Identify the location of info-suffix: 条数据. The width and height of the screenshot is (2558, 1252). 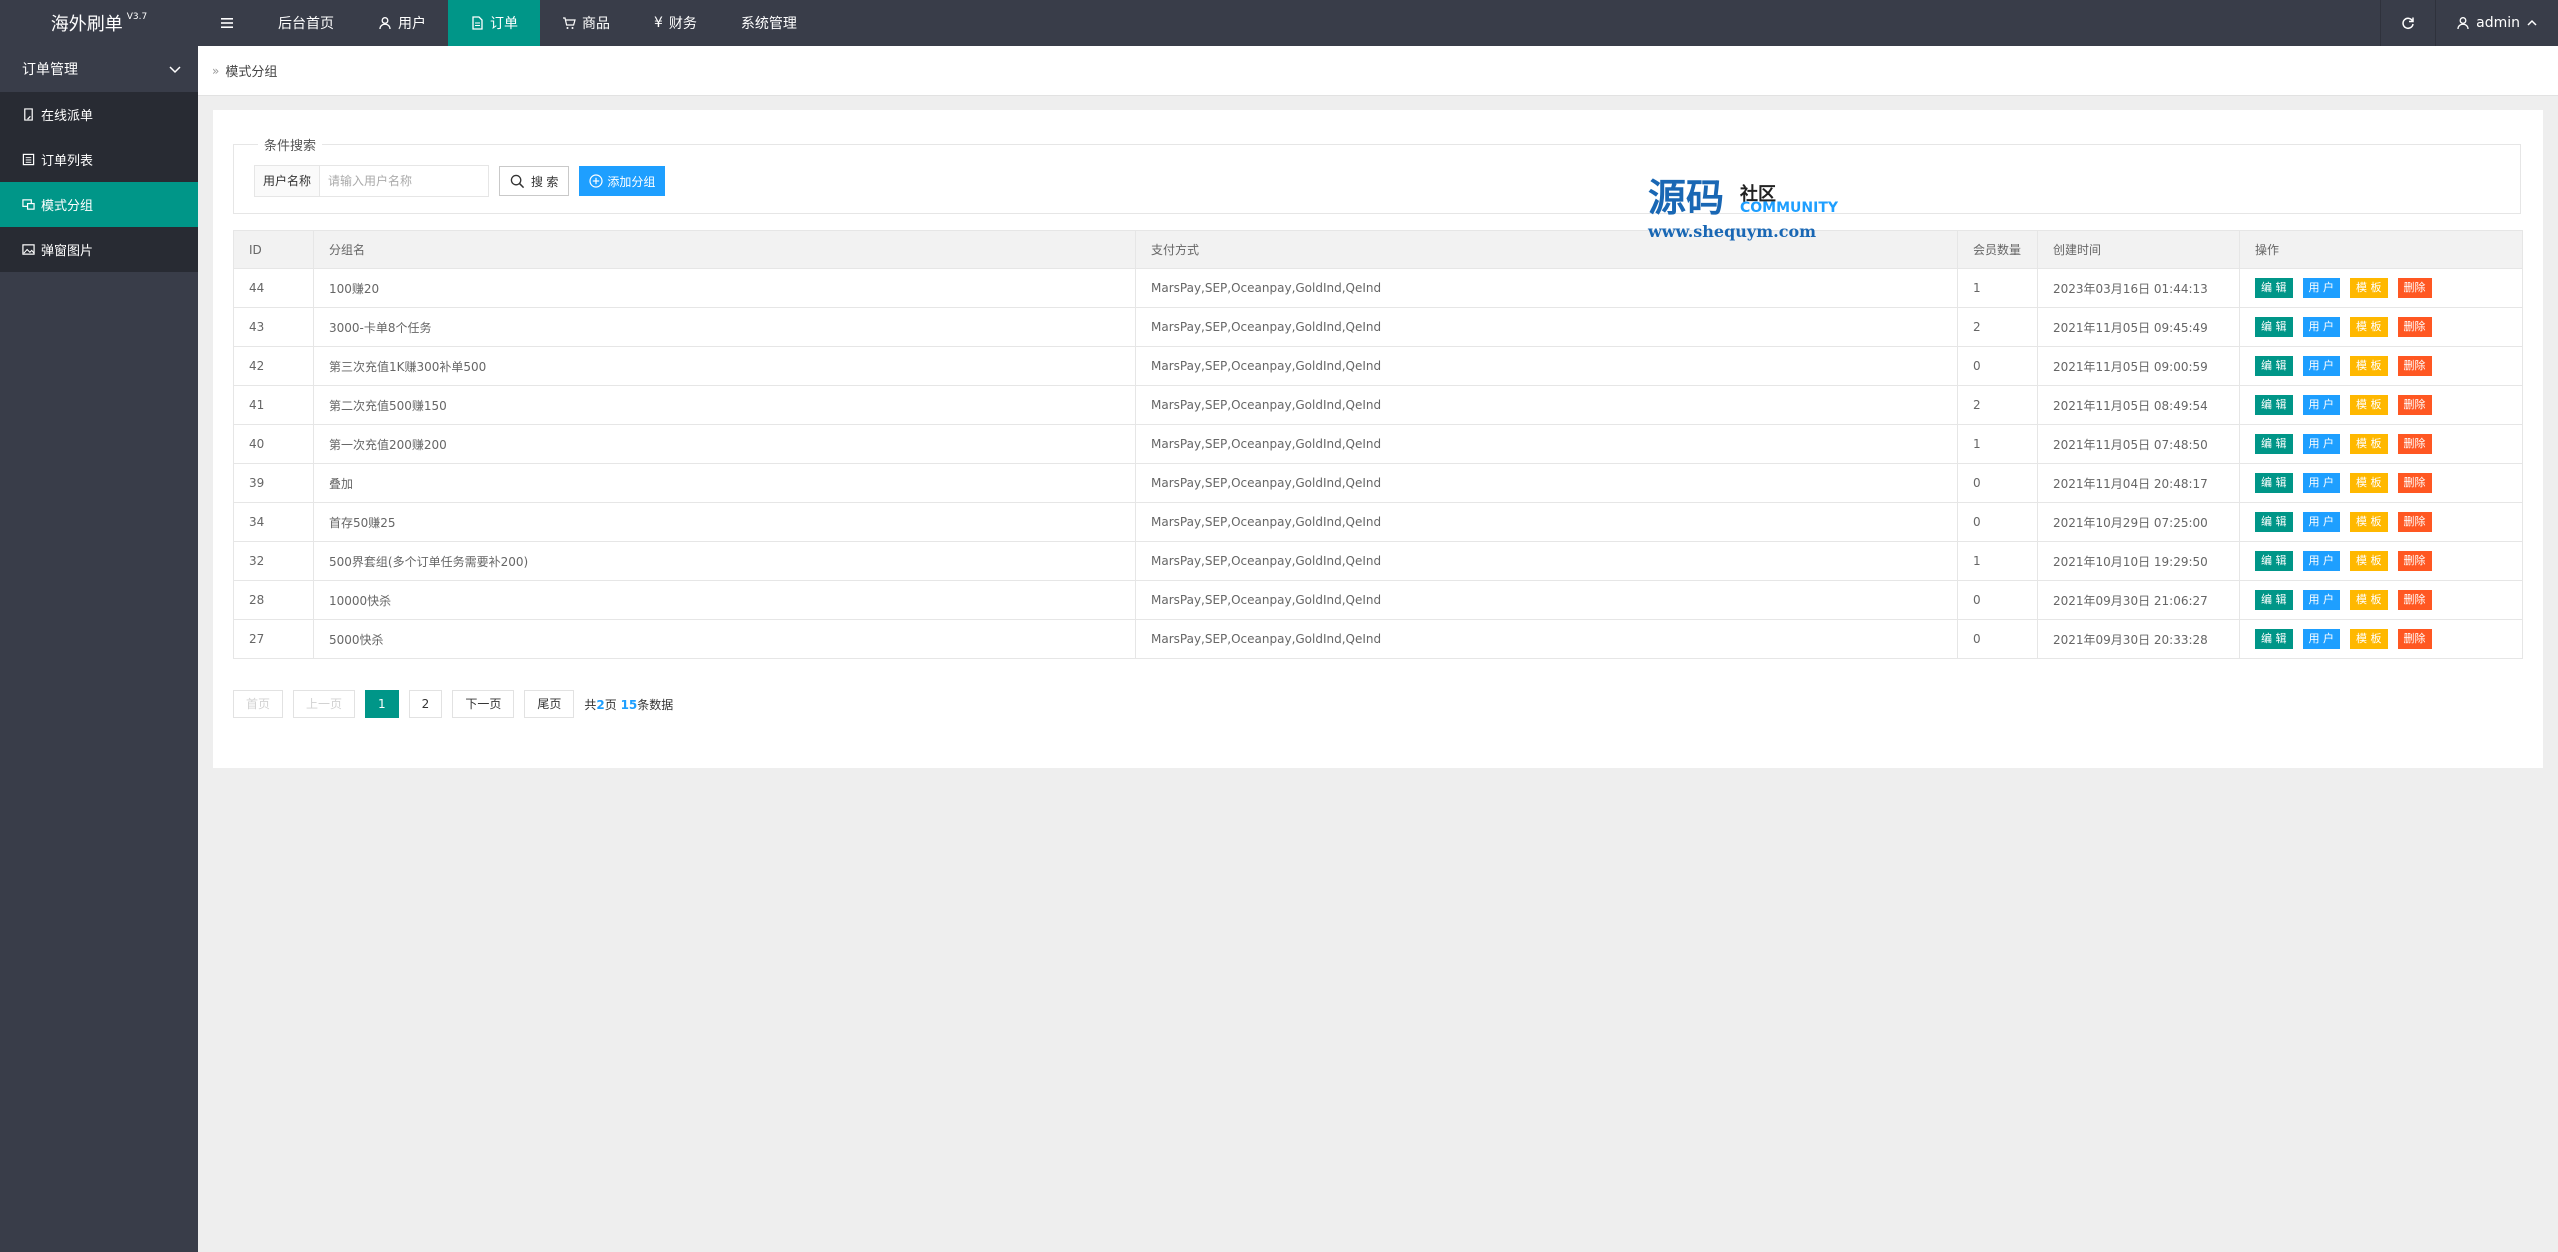
(655, 704).